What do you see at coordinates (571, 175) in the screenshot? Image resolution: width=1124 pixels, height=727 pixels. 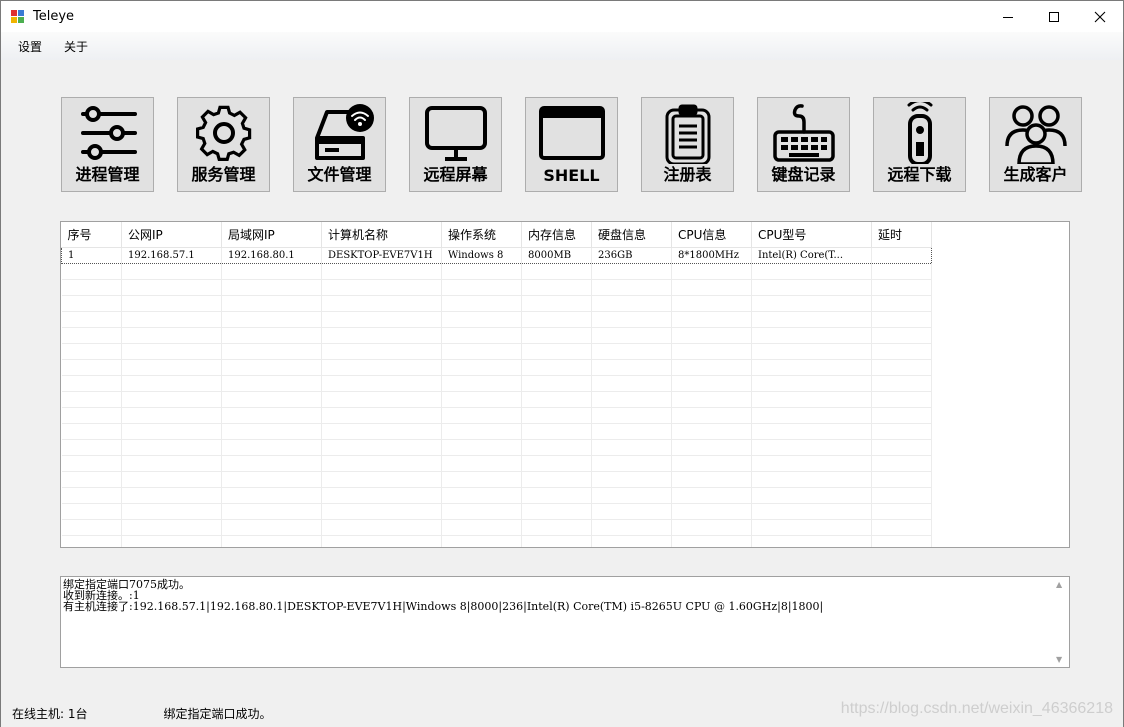 I see `shell-label: SHELL` at bounding box center [571, 175].